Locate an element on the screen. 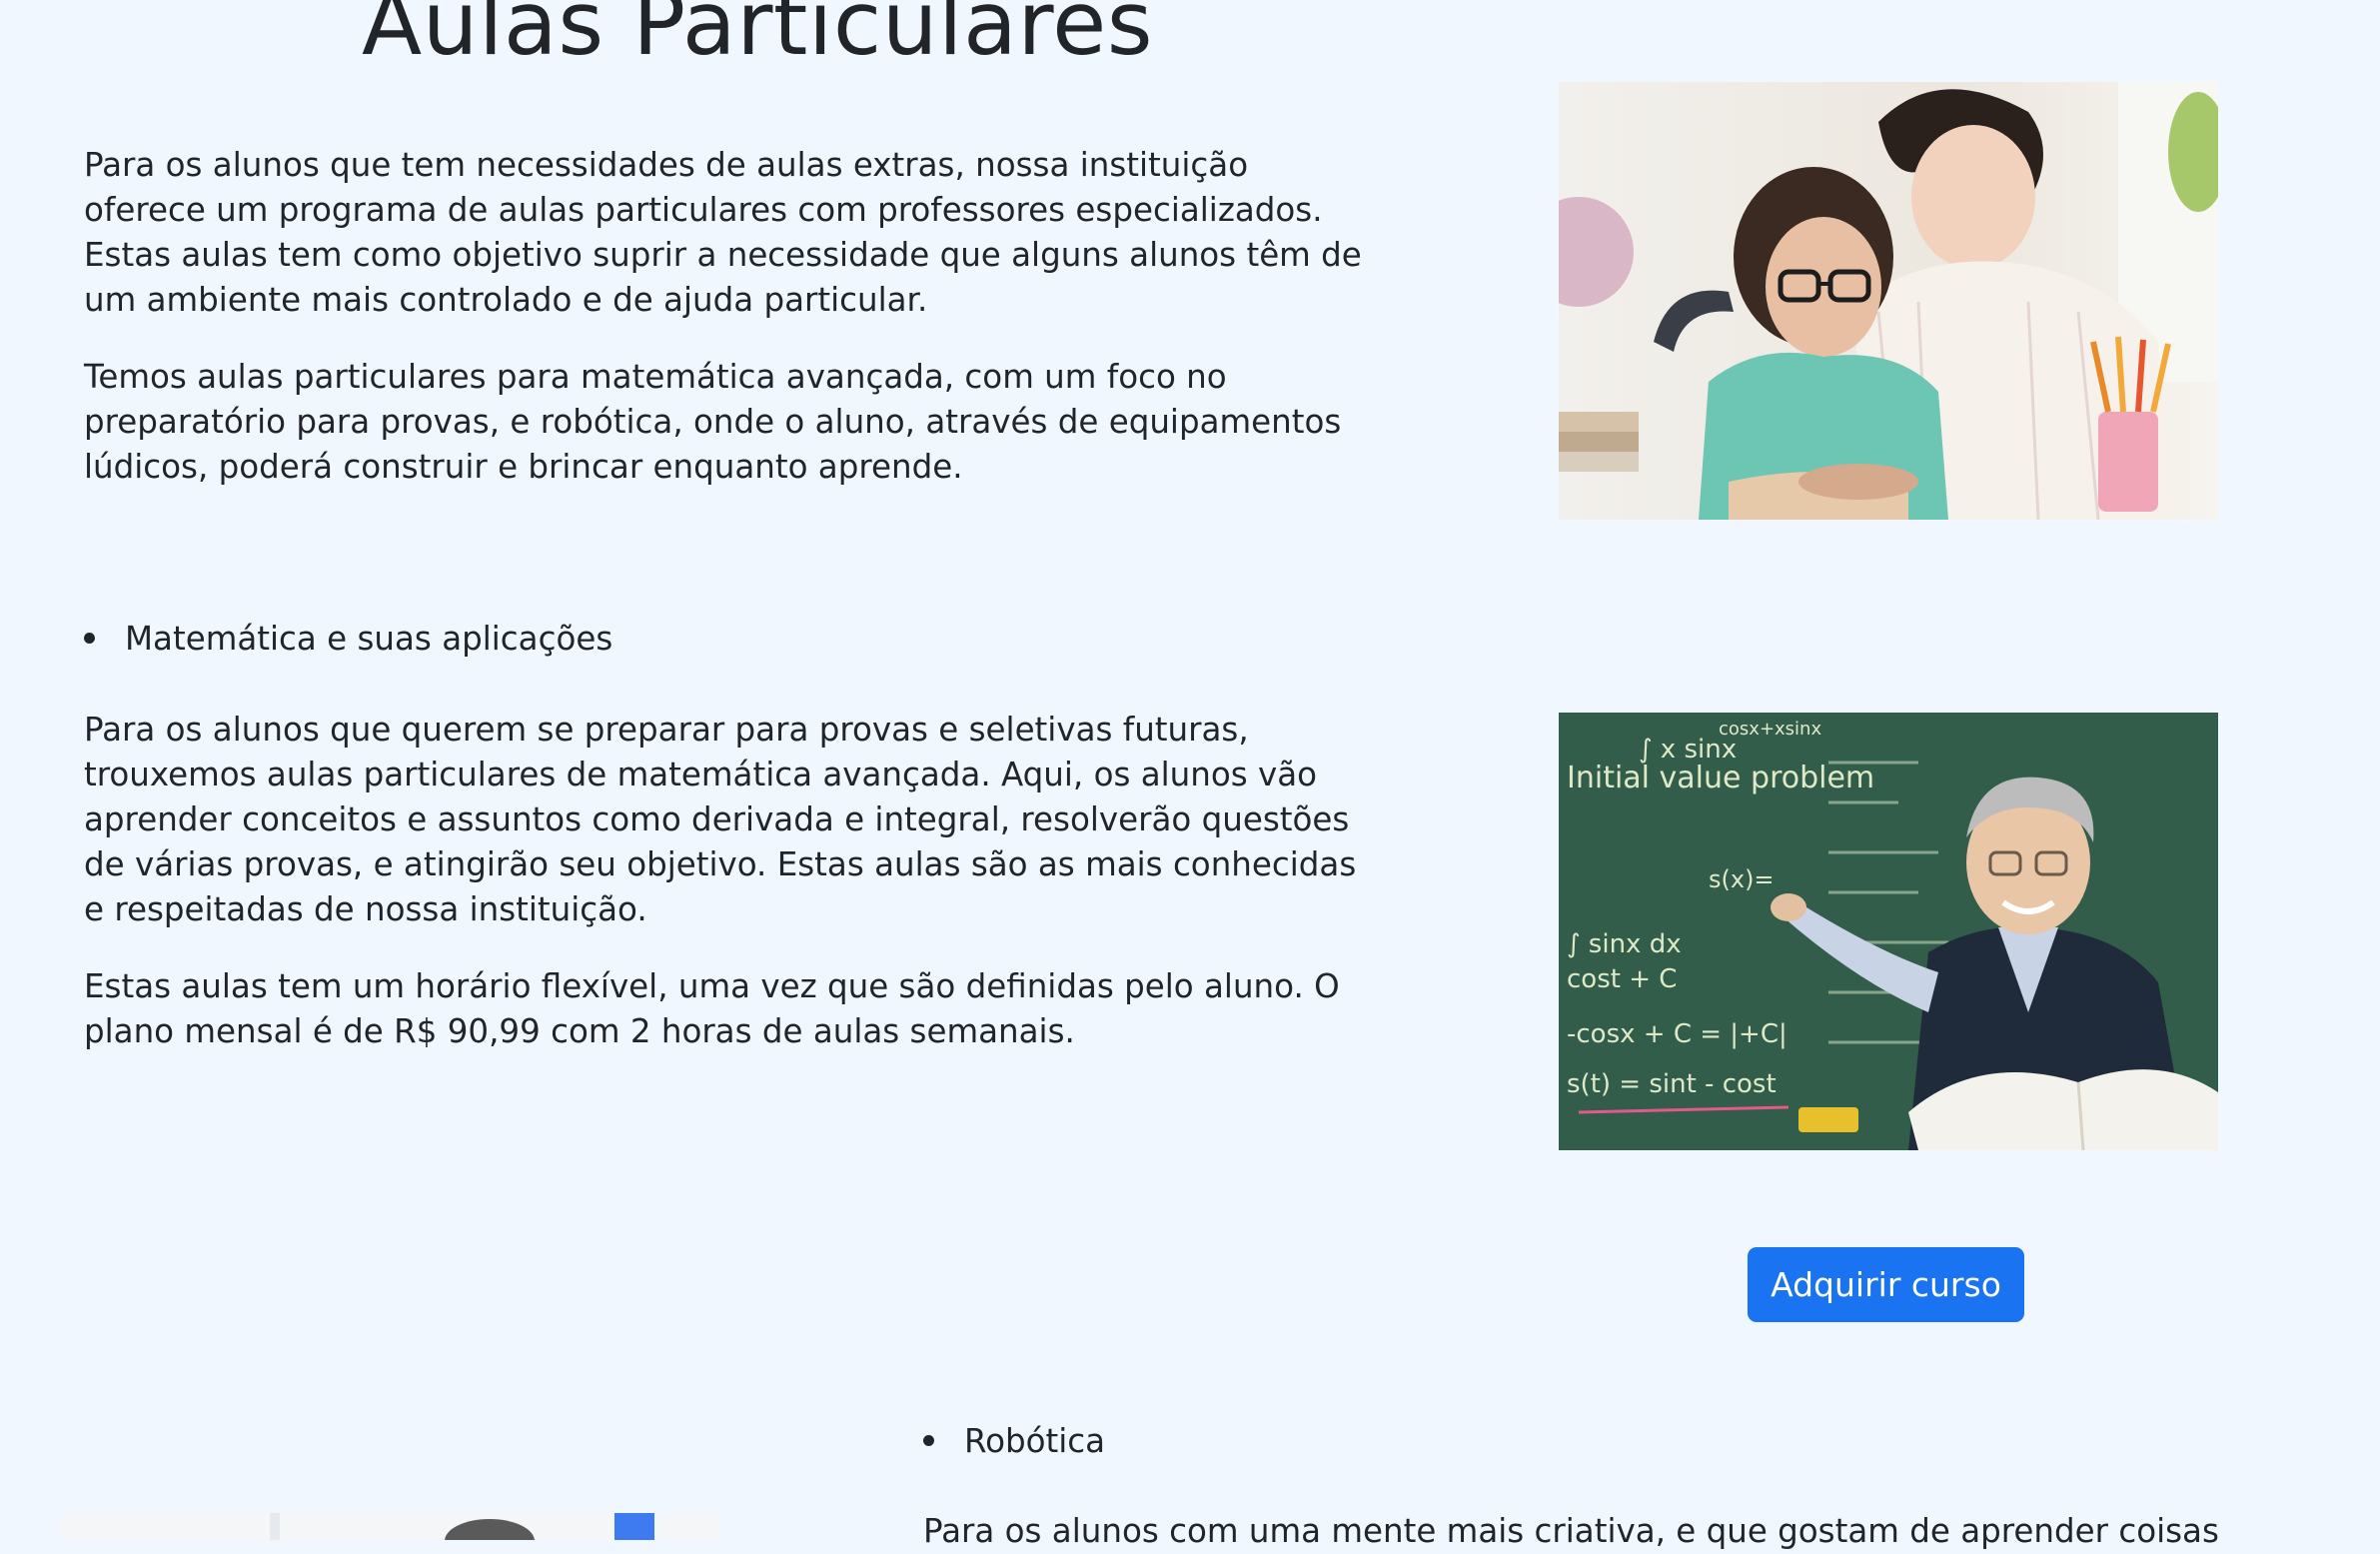  buy-course-button: Adquirir curso is located at coordinates (1886, 1284).